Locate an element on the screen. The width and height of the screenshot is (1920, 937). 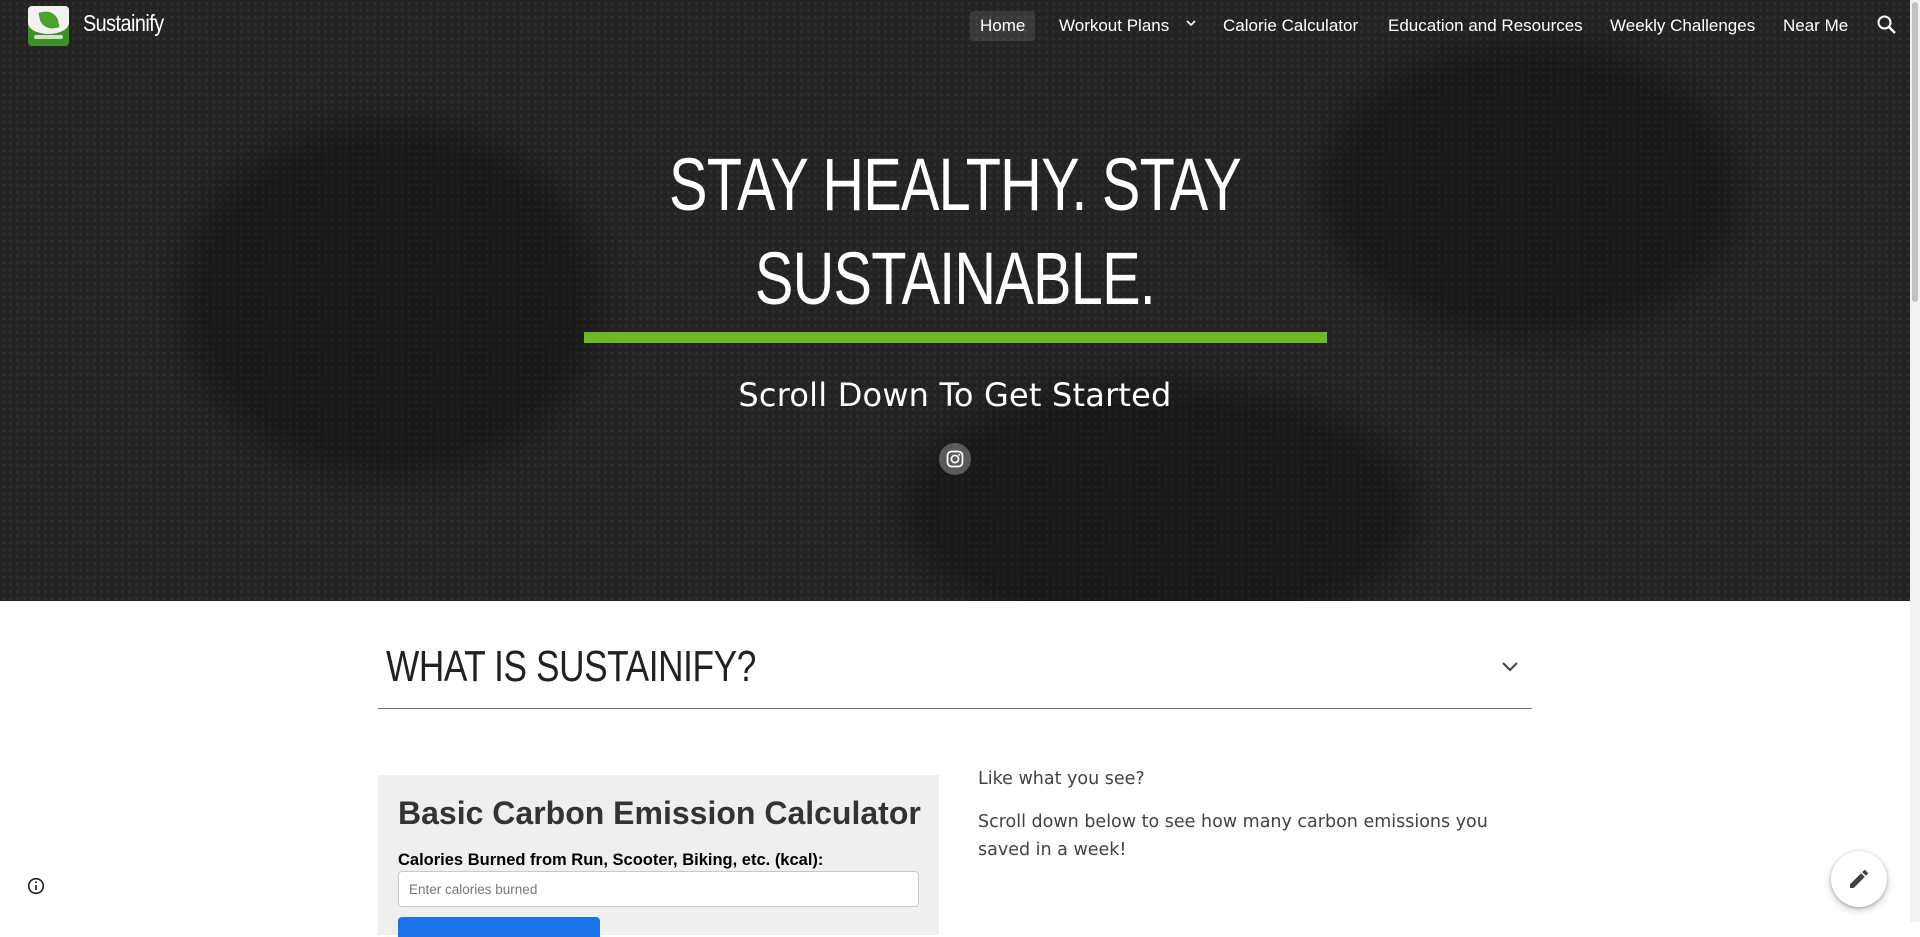
hero-title-line-2: SUSTAINABLE. is located at coordinates (955, 278).